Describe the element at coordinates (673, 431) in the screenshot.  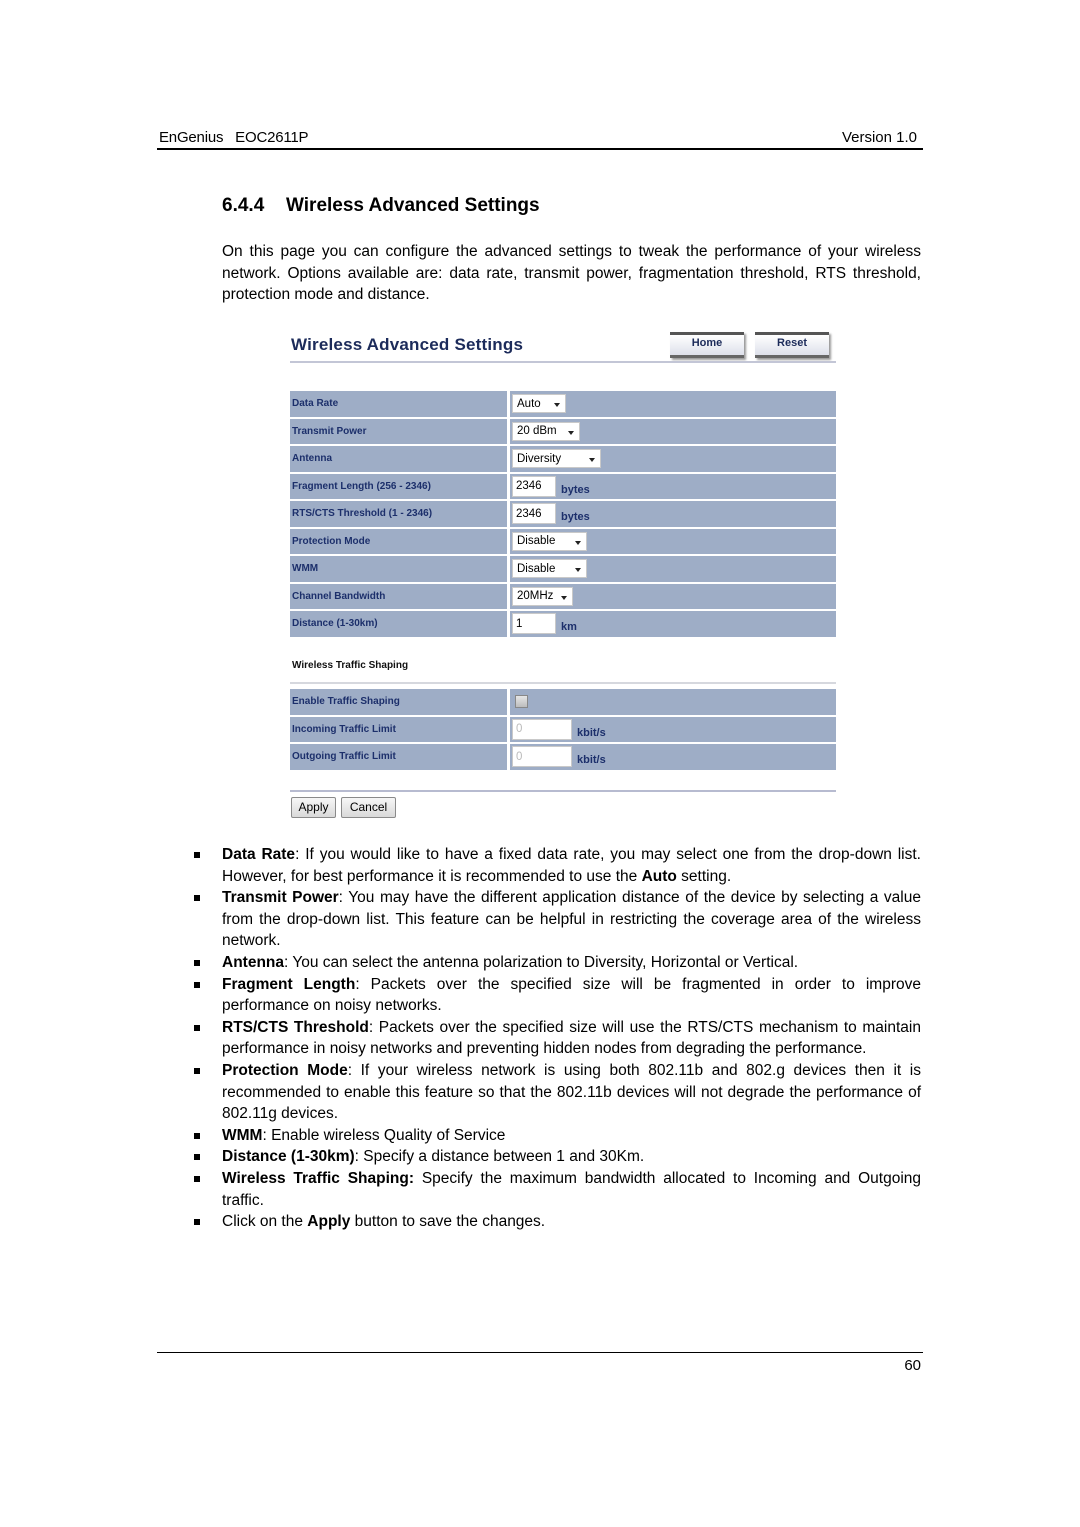
I see `setting-value-cell: 20 dBm` at that location.